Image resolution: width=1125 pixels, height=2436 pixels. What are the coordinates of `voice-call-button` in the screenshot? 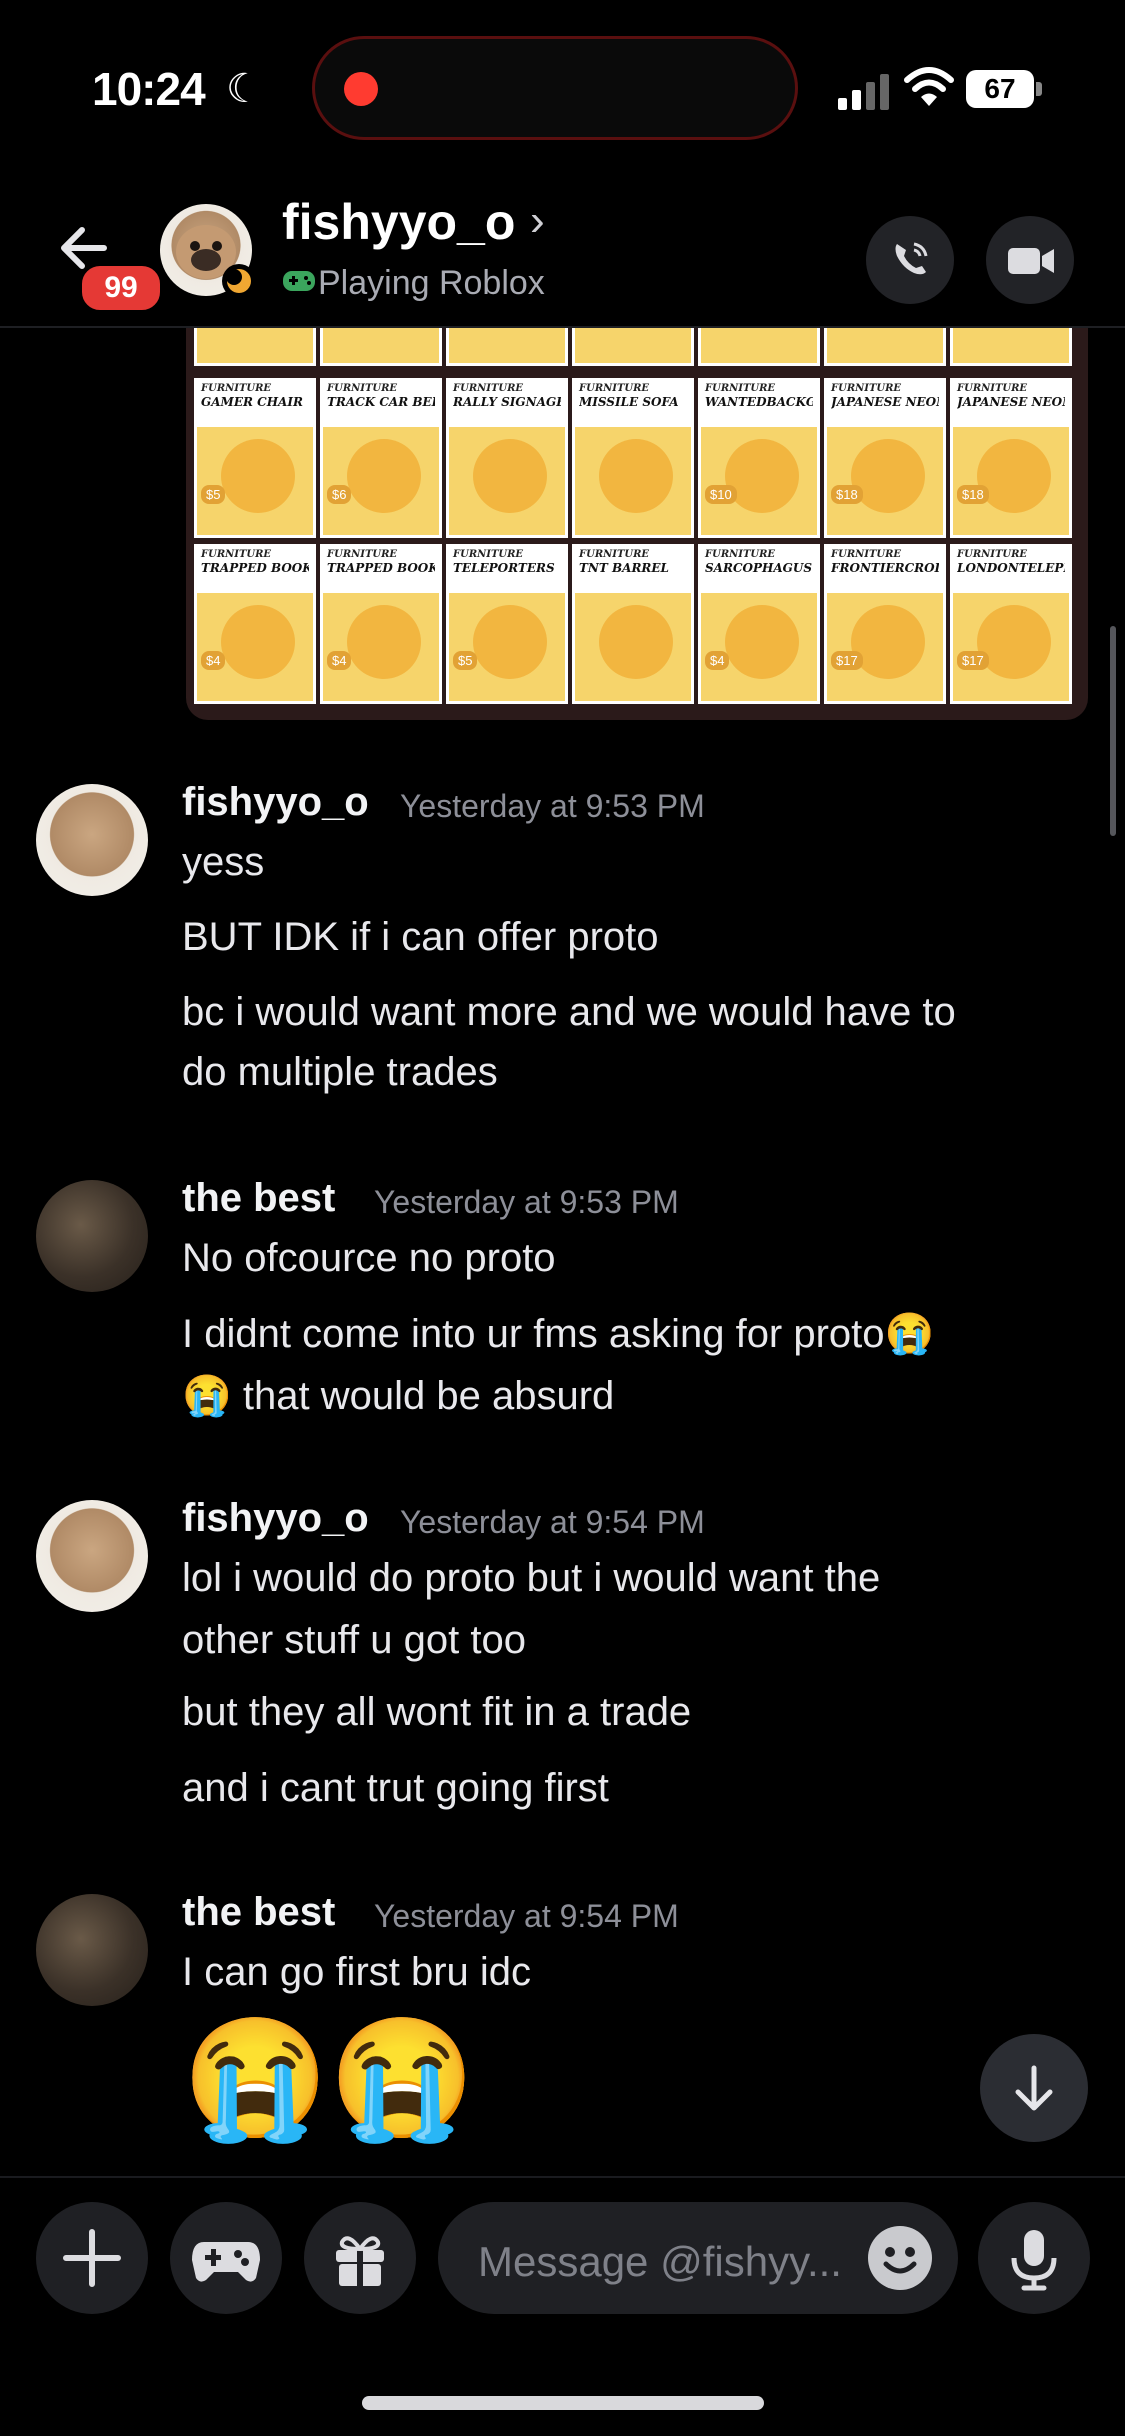 It's located at (910, 260).